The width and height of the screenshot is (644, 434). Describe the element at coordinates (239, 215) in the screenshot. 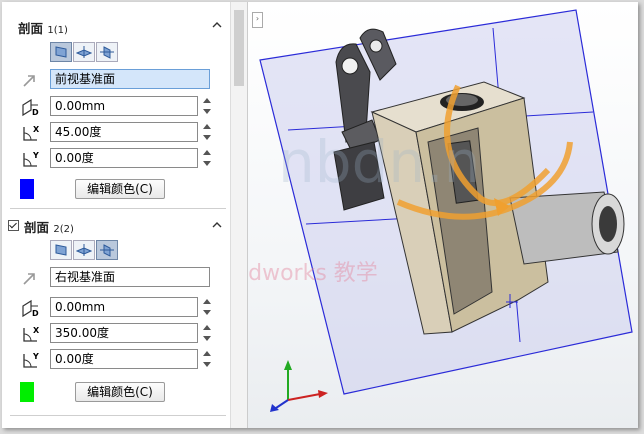

I see `panel-scrollbar` at that location.